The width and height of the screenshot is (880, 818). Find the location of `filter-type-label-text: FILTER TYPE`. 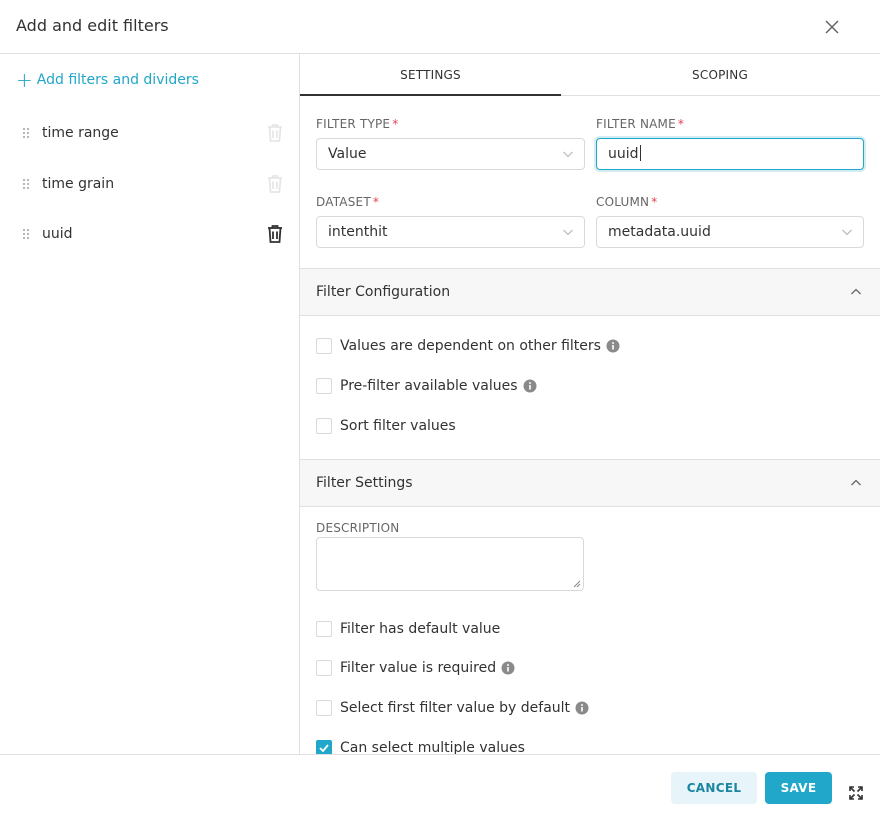

filter-type-label-text: FILTER TYPE is located at coordinates (353, 124).